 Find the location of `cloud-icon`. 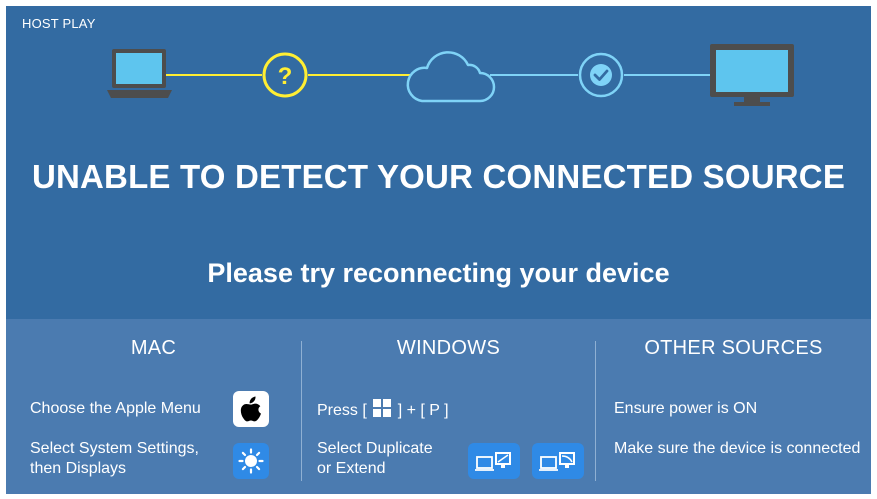

cloud-icon is located at coordinates (451, 77).